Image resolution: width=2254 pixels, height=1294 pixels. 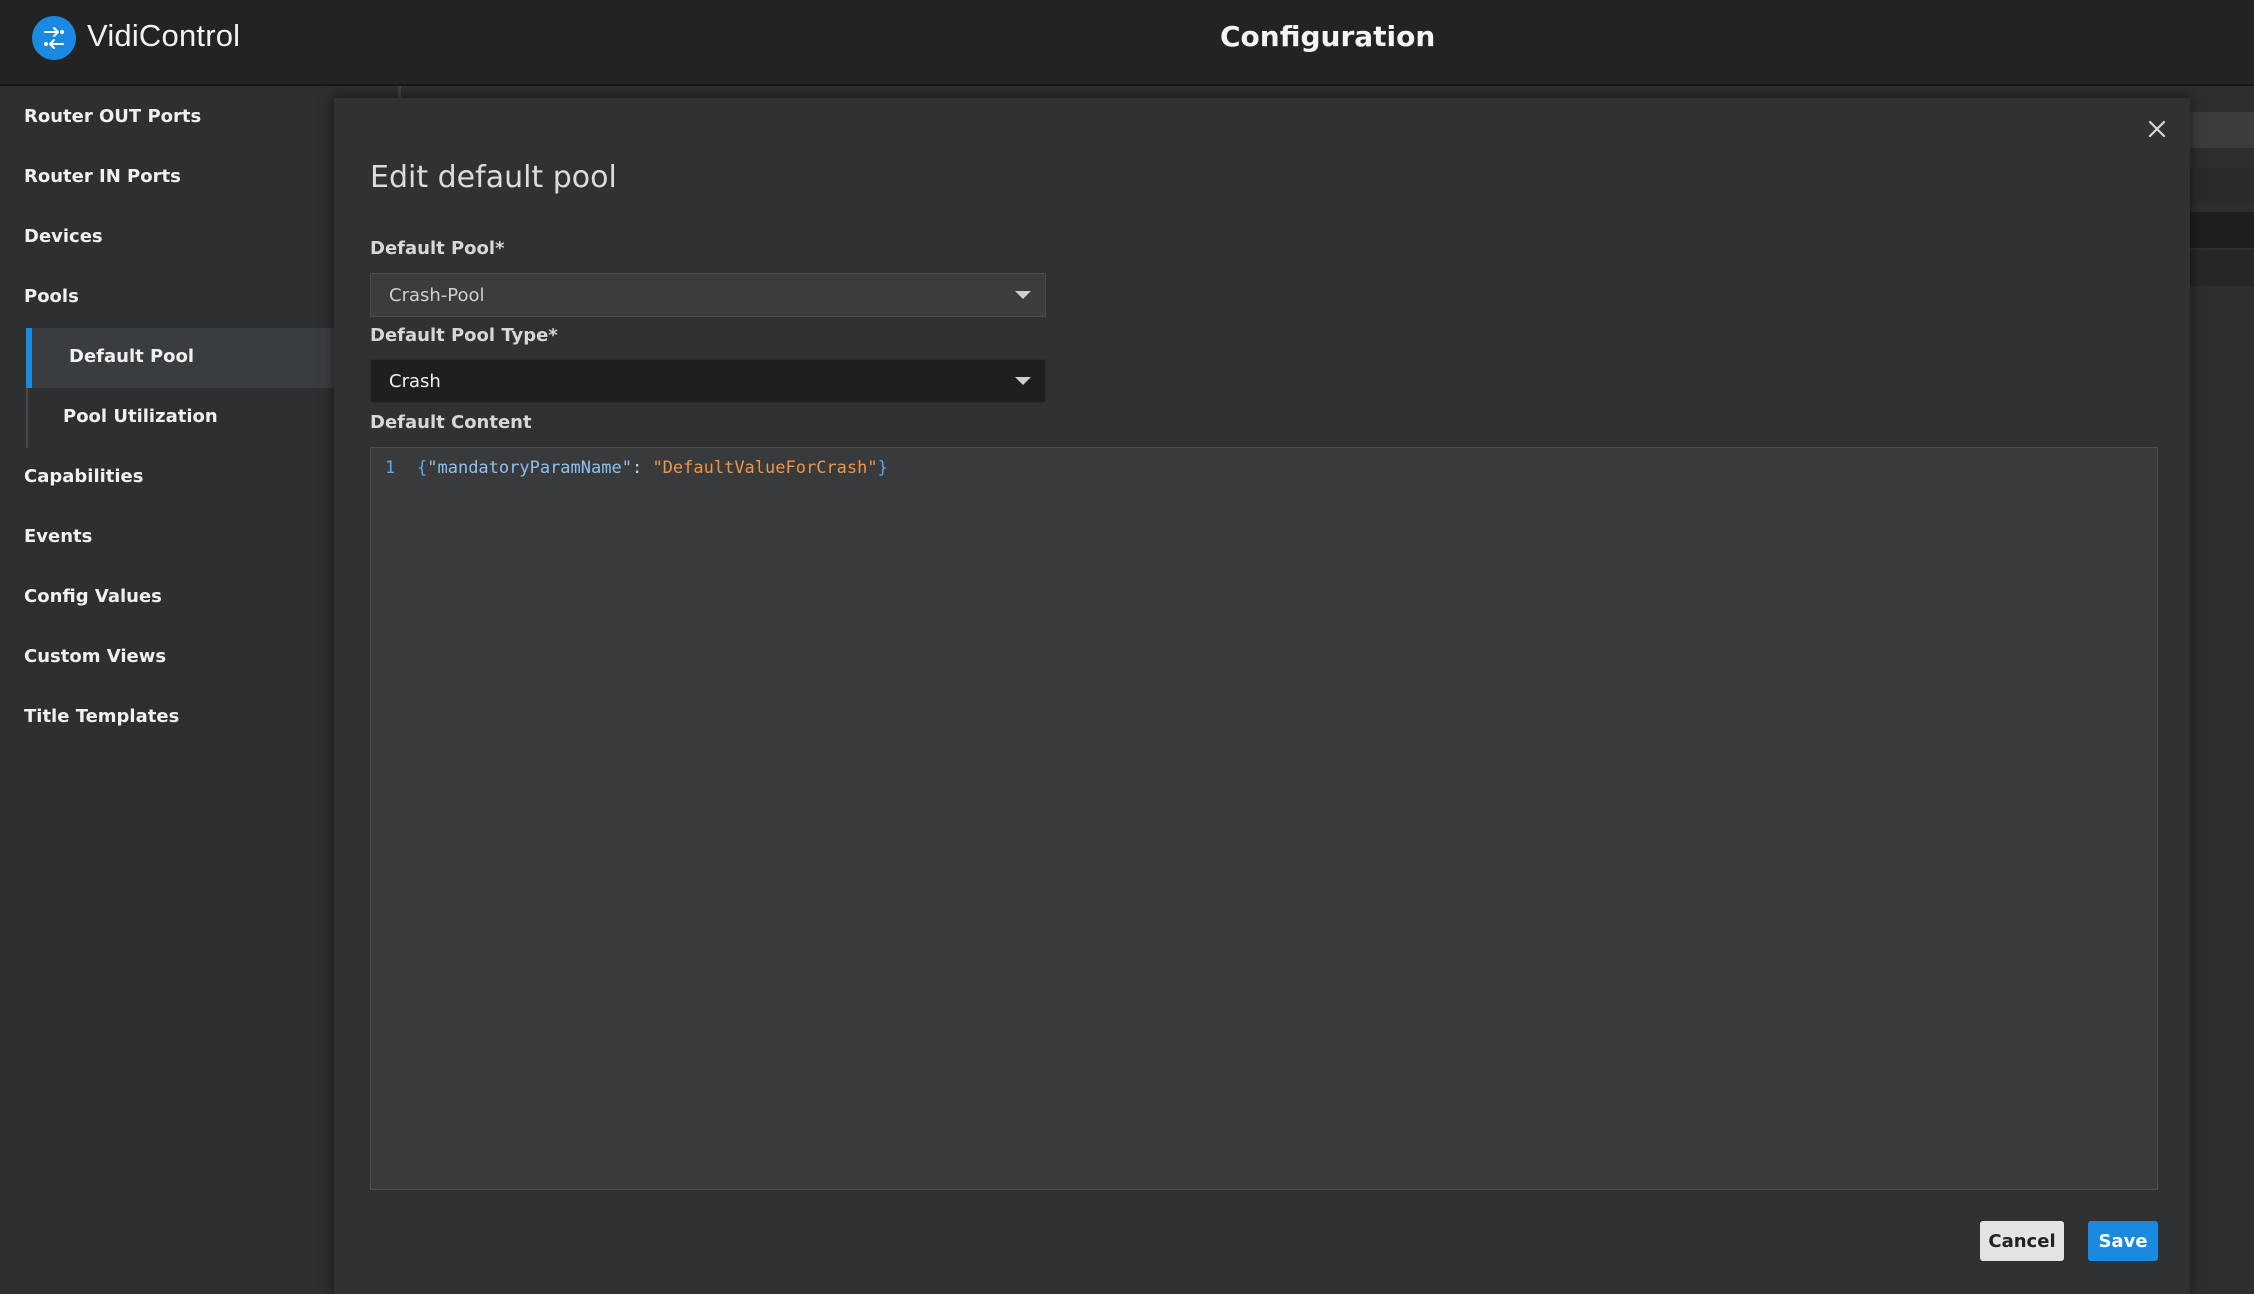 I want to click on default-pool-select: Crash-Pool, so click(x=708, y=295).